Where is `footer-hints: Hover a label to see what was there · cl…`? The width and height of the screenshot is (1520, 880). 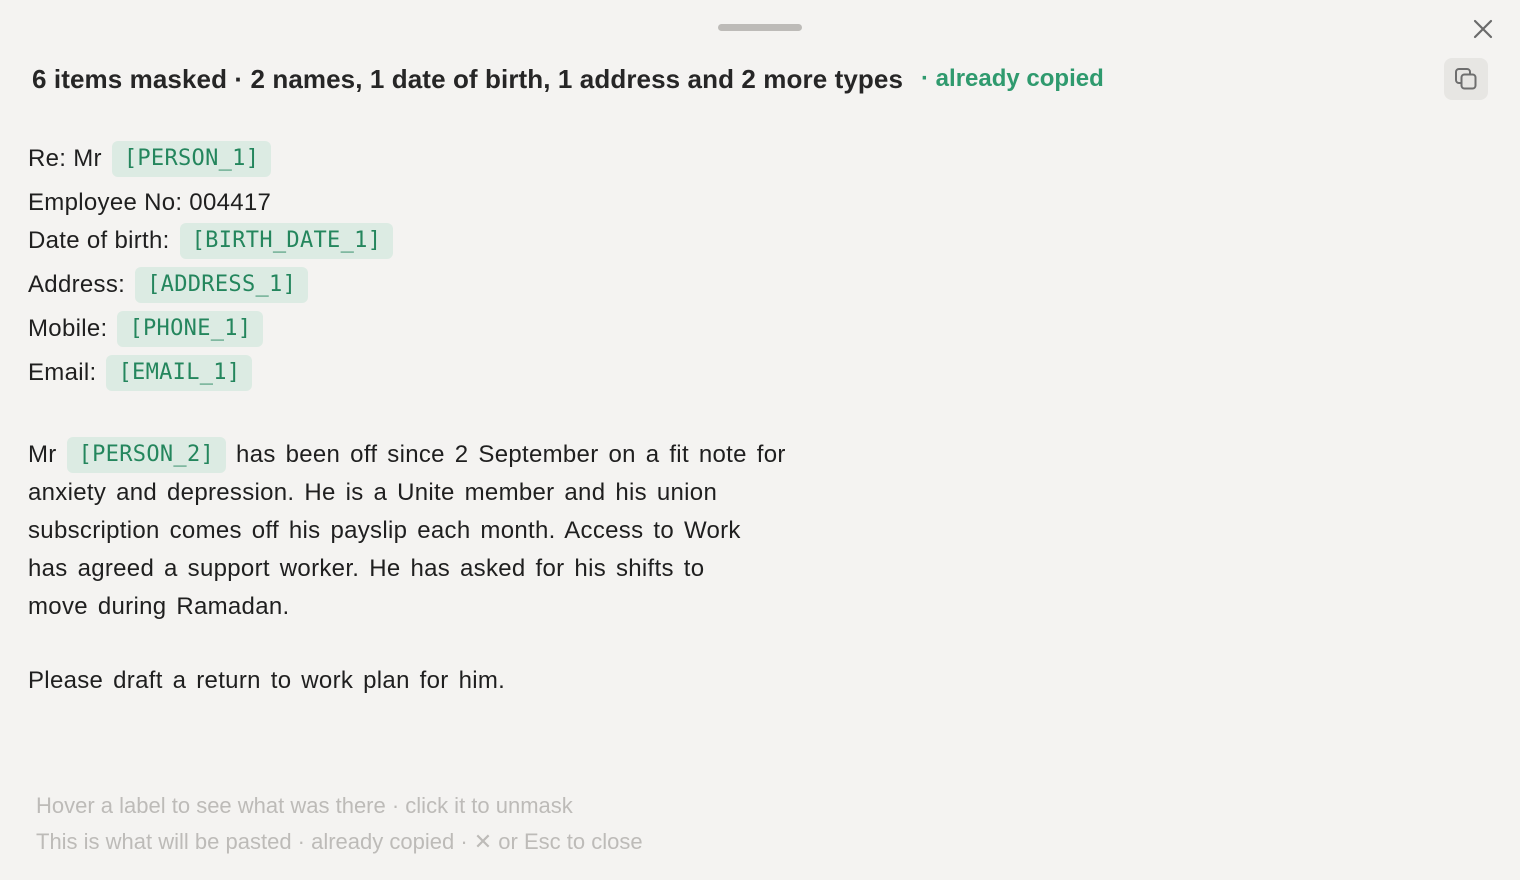 footer-hints: Hover a label to see what was there · cl… is located at coordinates (339, 824).